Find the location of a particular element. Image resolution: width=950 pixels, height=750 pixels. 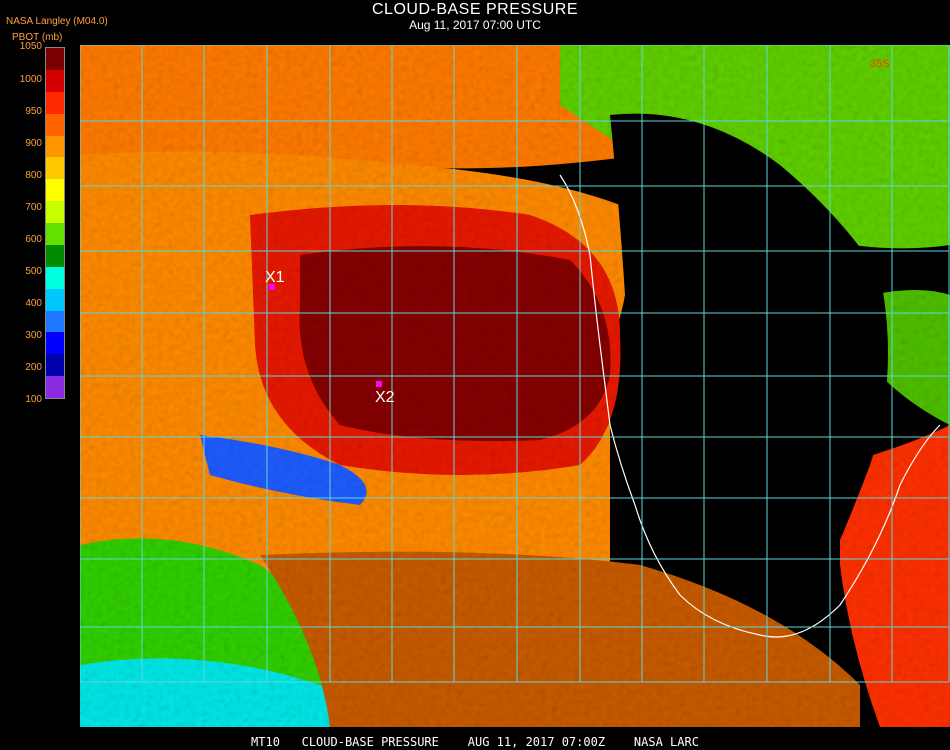

legend-tick: 400 is located at coordinates (33, 303).